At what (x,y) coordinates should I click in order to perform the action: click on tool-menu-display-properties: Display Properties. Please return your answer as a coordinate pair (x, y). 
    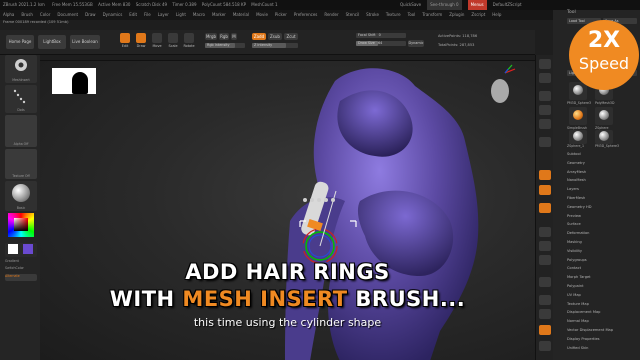
    Looking at the image, I should click on (602, 339).